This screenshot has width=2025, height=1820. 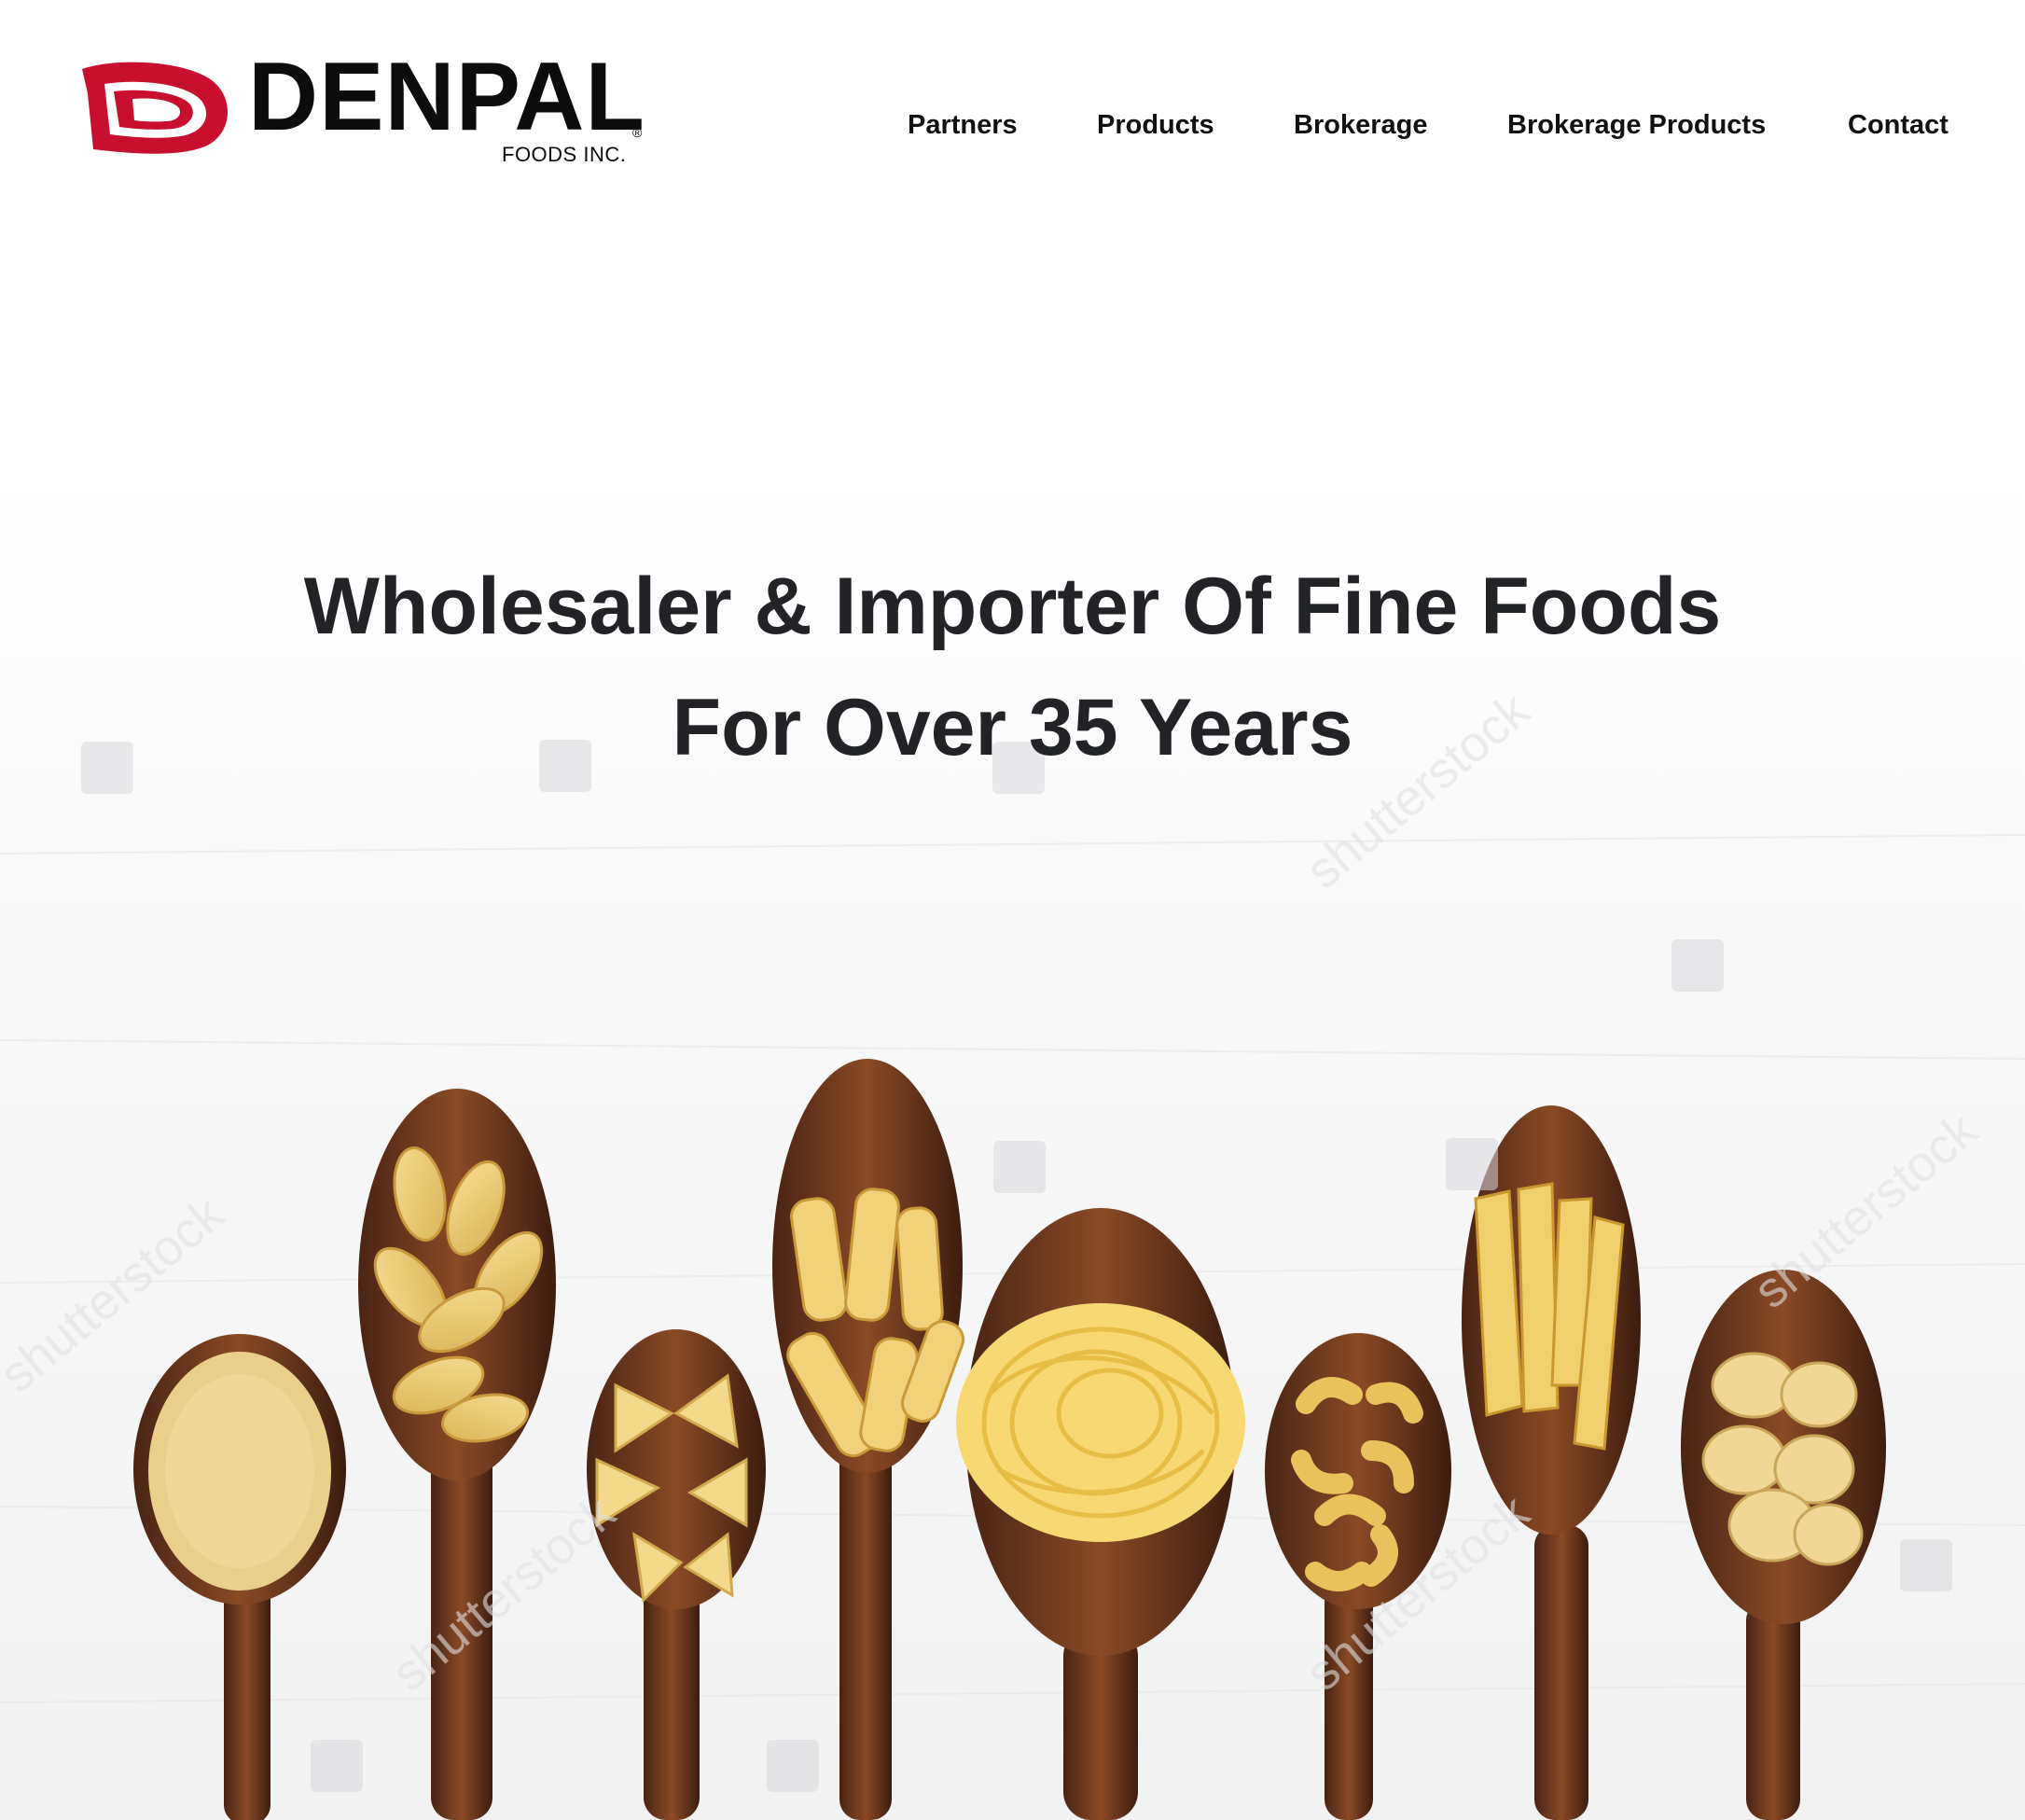 I want to click on brand-tagline: FOODS INC., so click(x=565, y=154).